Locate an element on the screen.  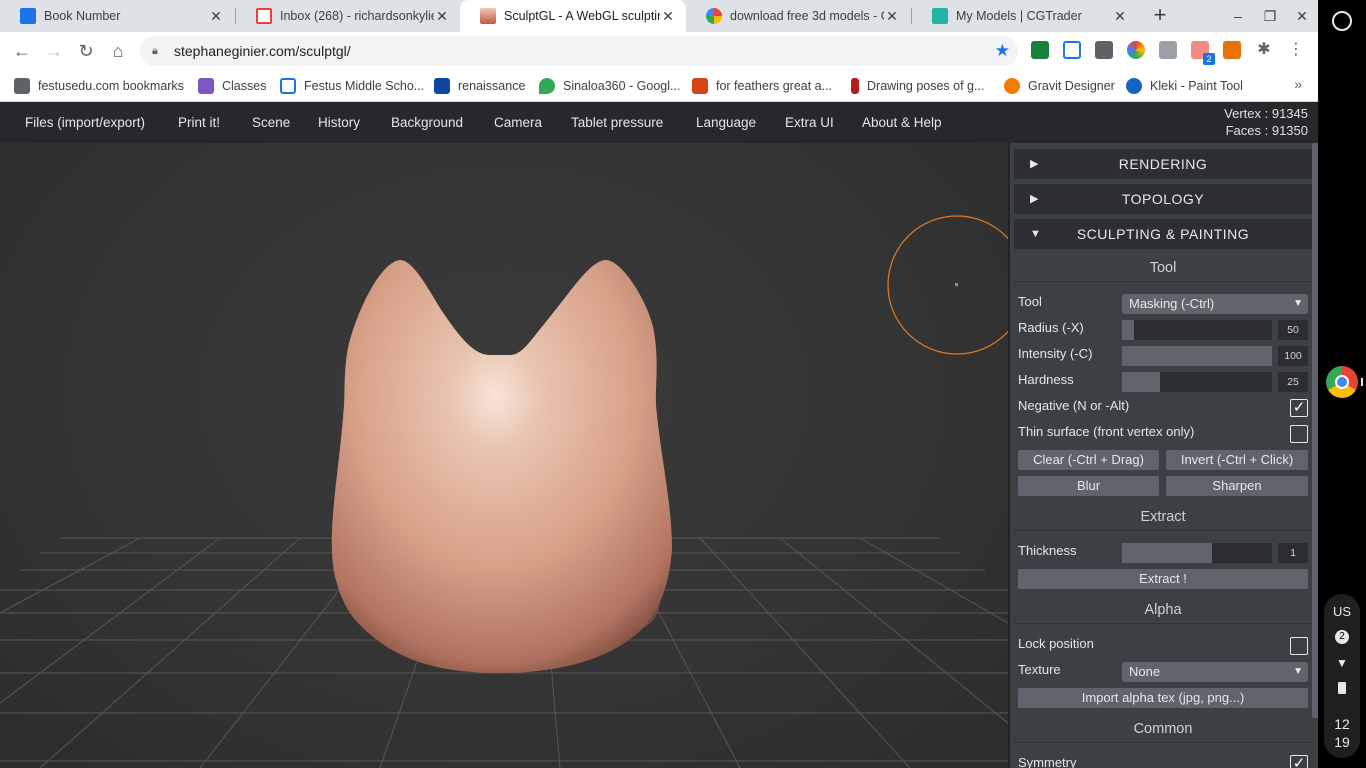
intensity-value: 100 is located at coordinates (1293, 356).